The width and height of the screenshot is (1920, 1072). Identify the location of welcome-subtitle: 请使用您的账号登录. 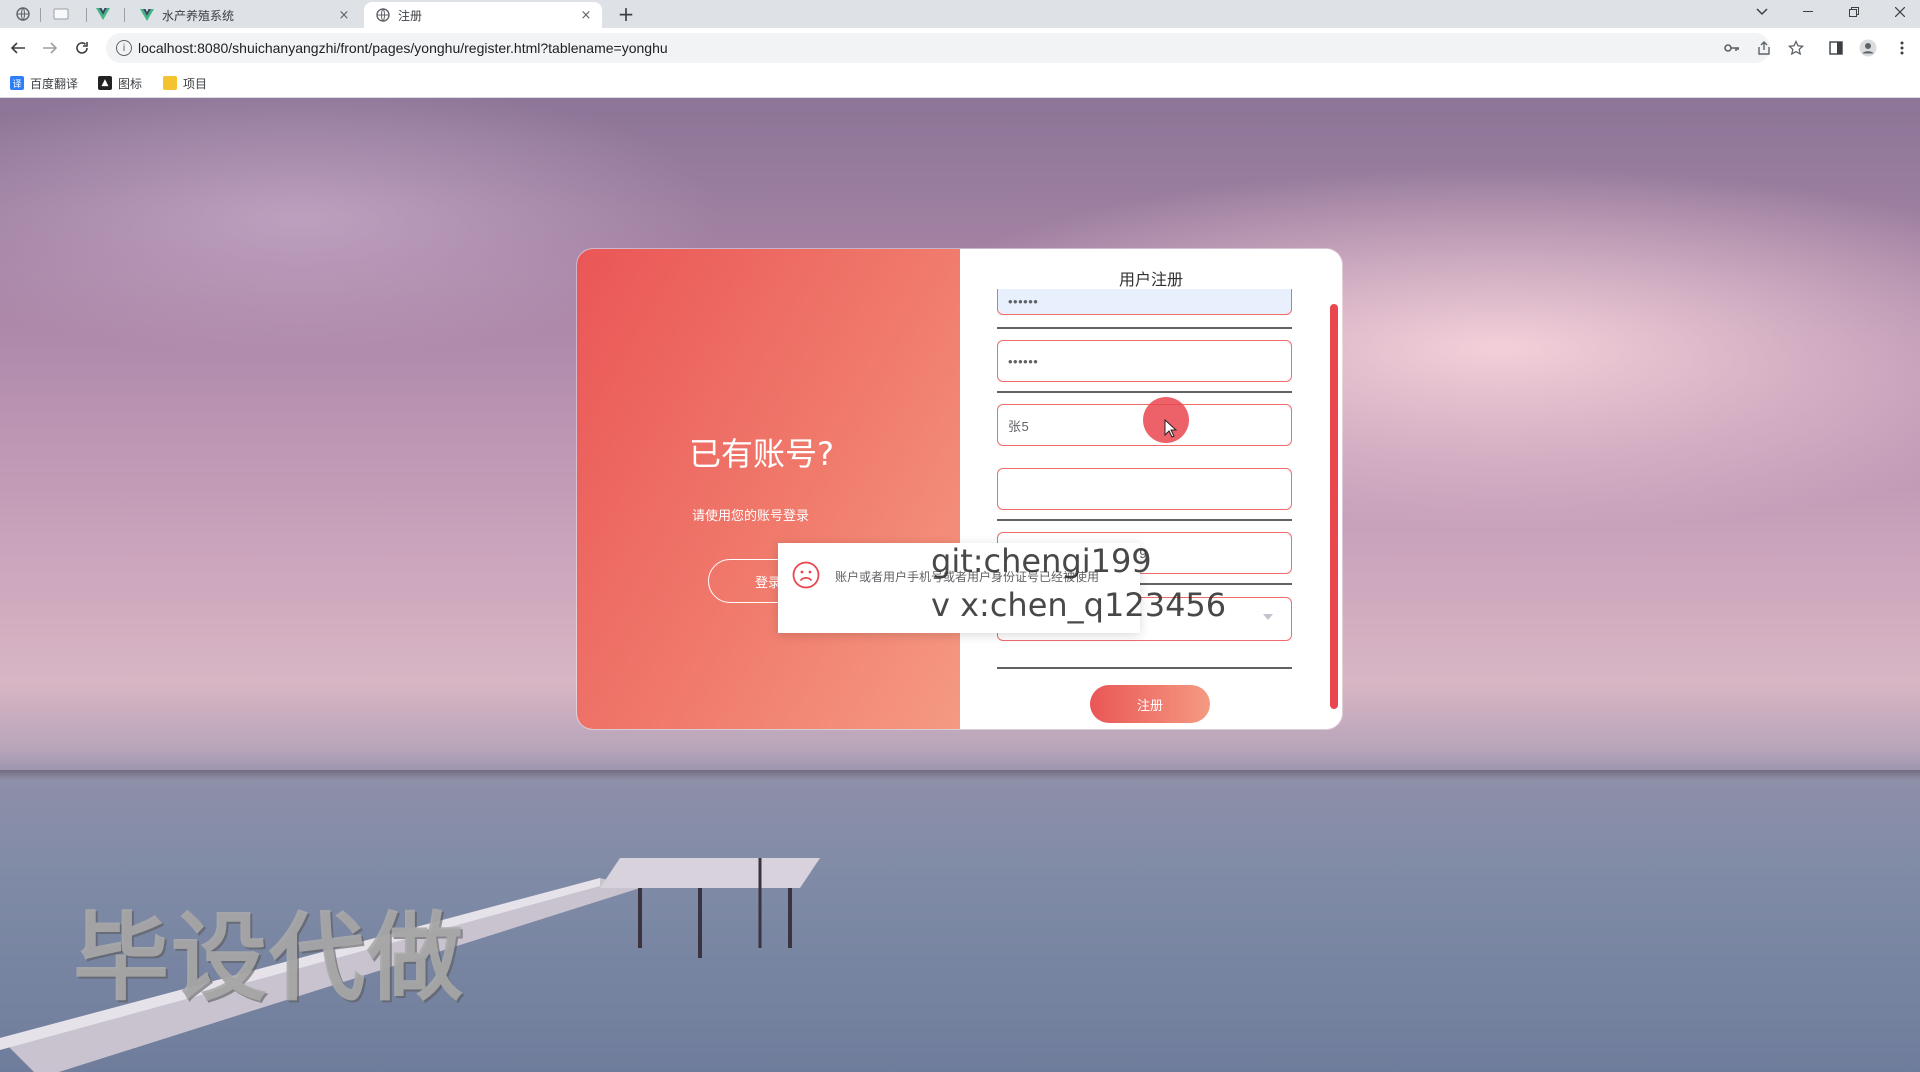
(751, 516).